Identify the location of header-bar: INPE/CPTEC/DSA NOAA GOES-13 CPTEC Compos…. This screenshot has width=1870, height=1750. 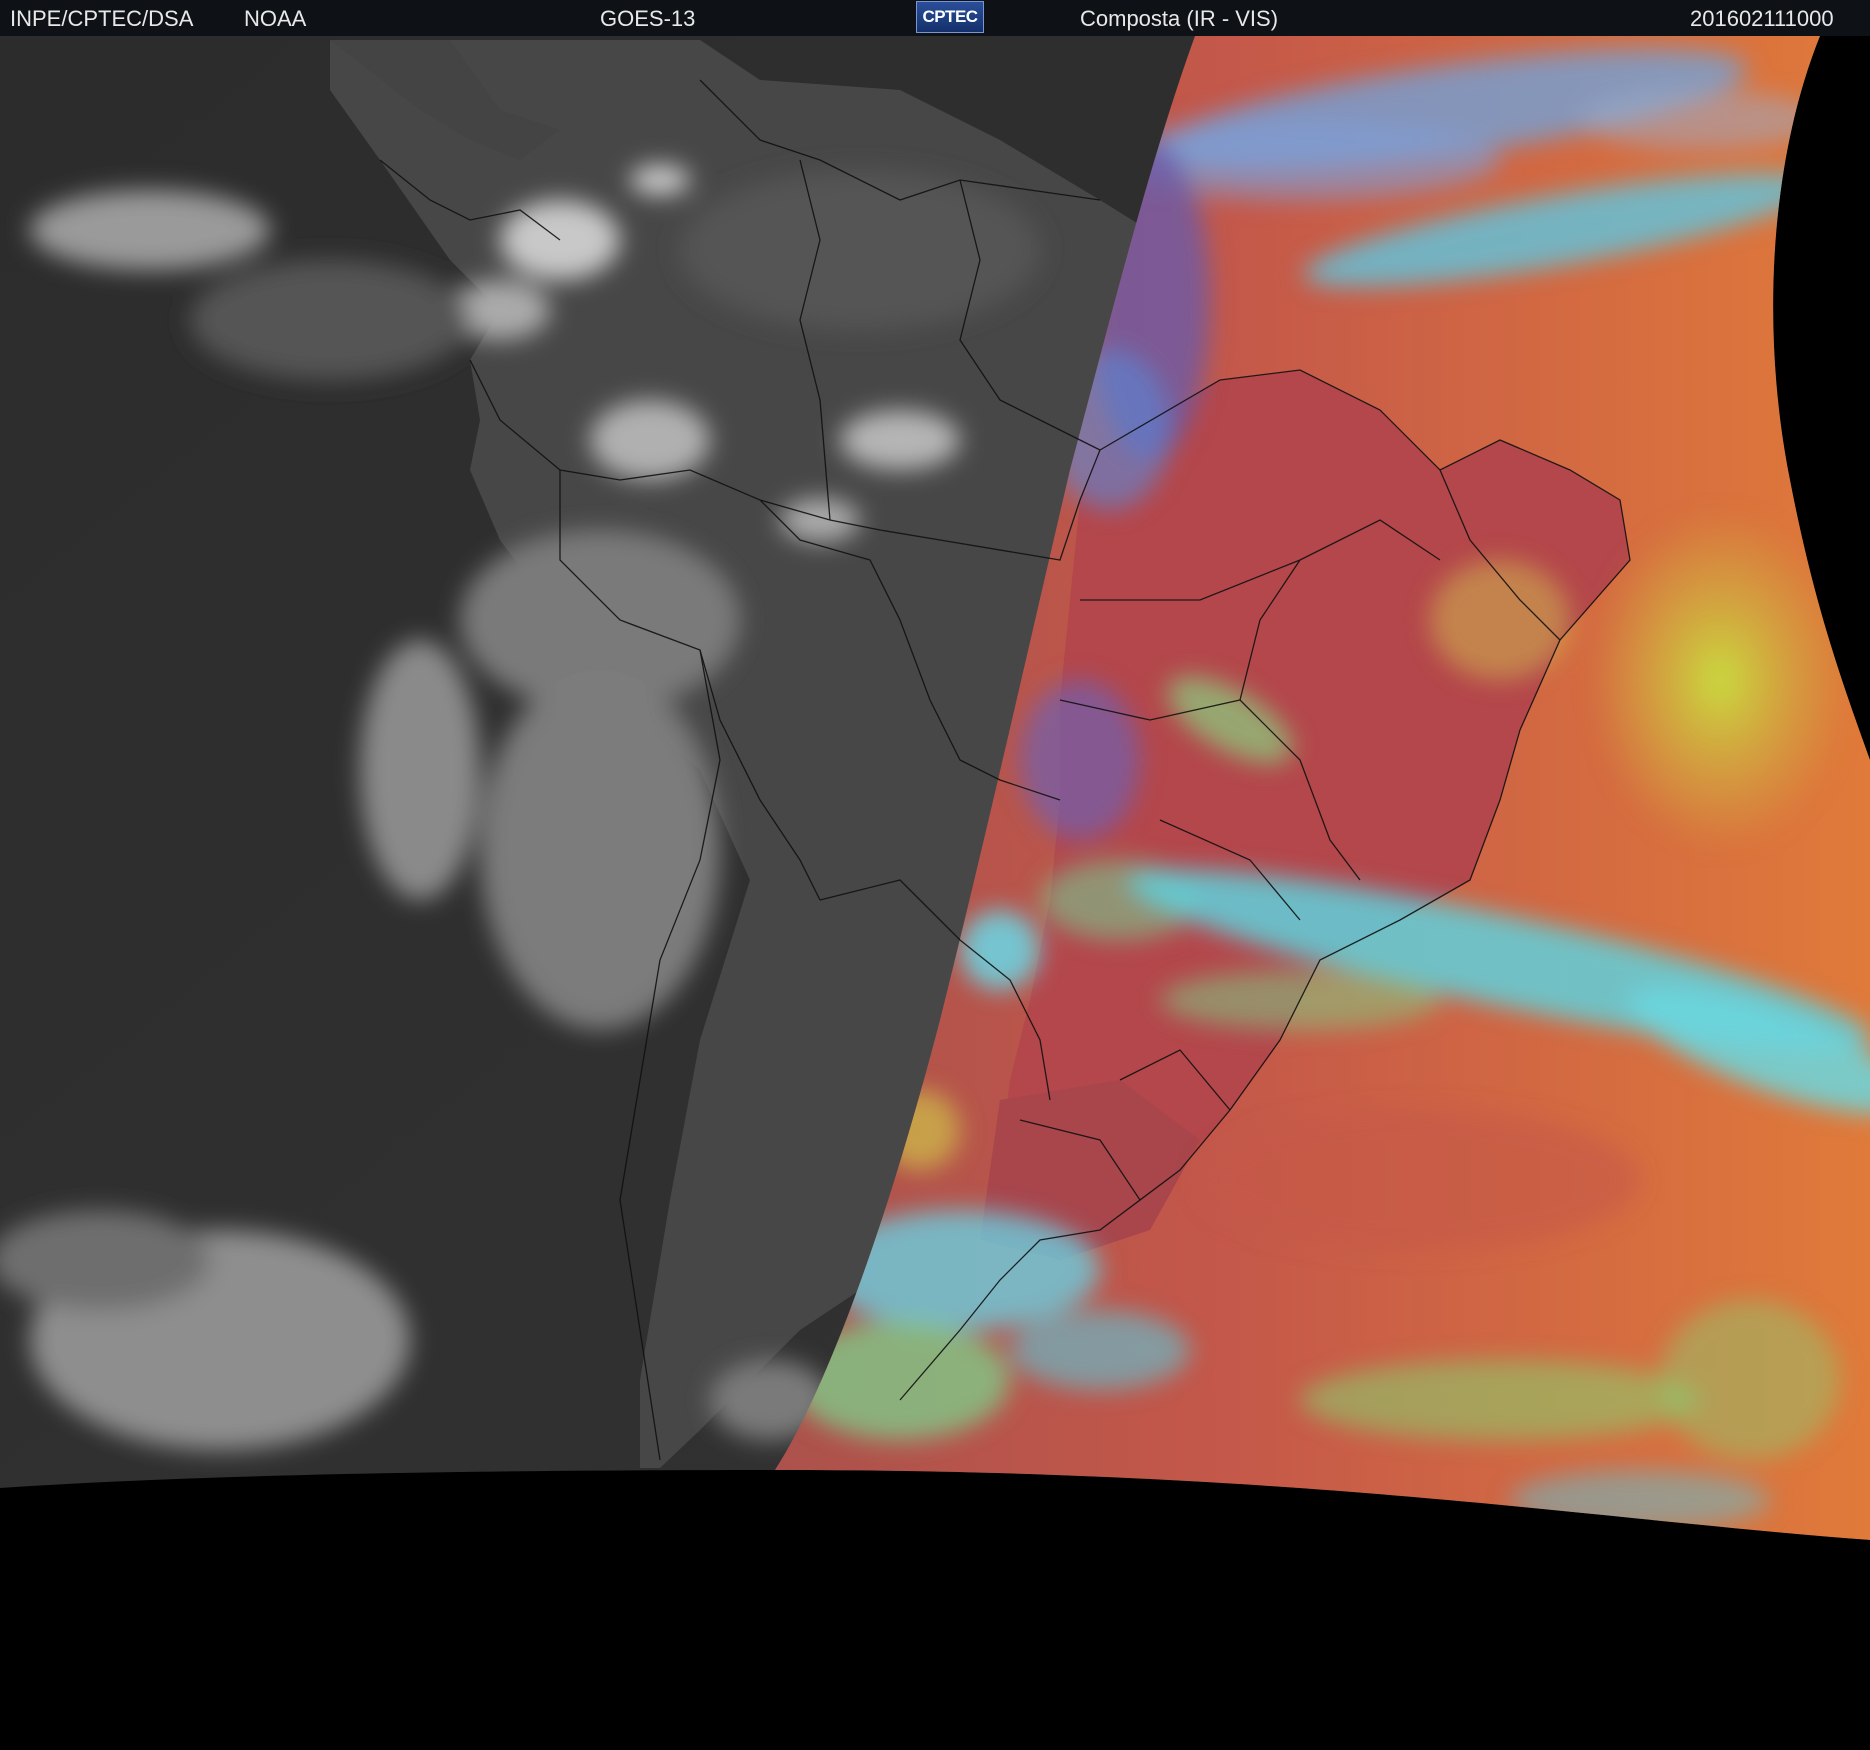
(935, 18).